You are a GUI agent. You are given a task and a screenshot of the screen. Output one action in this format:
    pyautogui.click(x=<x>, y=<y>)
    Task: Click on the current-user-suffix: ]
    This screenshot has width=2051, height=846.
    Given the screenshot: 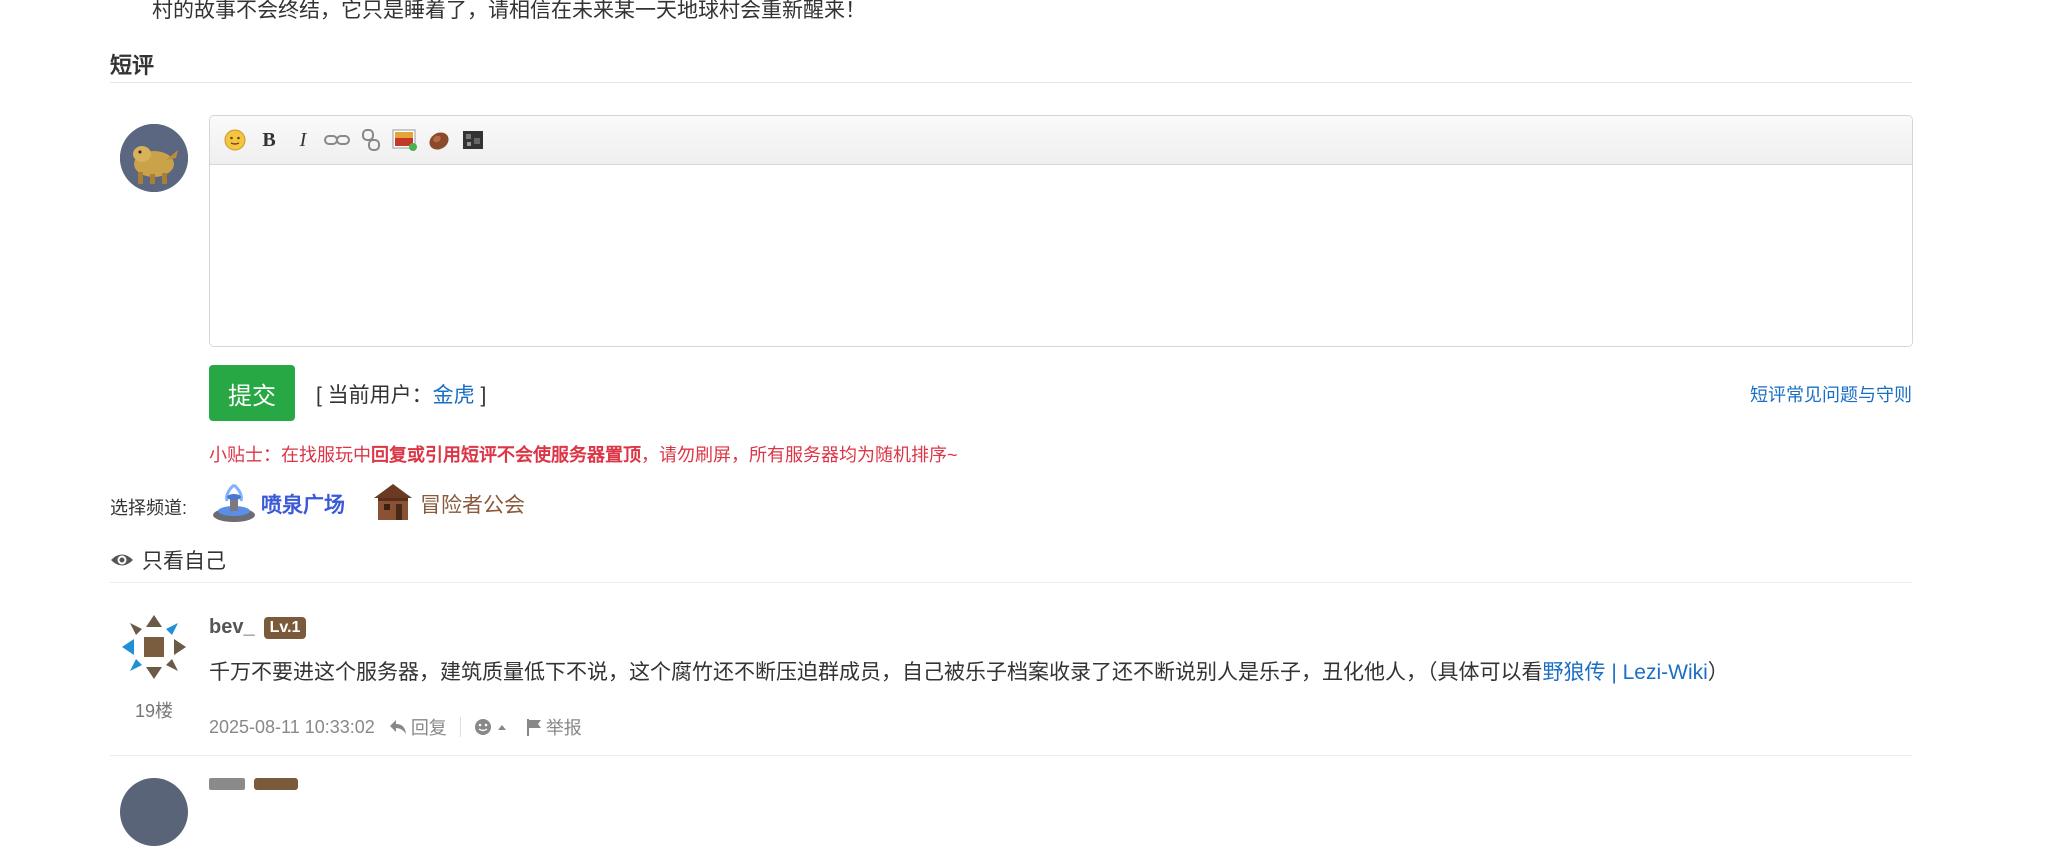 What is the action you would take?
    pyautogui.click(x=480, y=395)
    